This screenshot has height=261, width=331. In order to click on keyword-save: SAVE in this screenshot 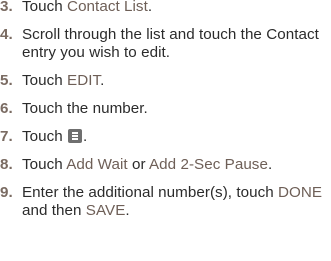, I will do `click(105, 210)`.